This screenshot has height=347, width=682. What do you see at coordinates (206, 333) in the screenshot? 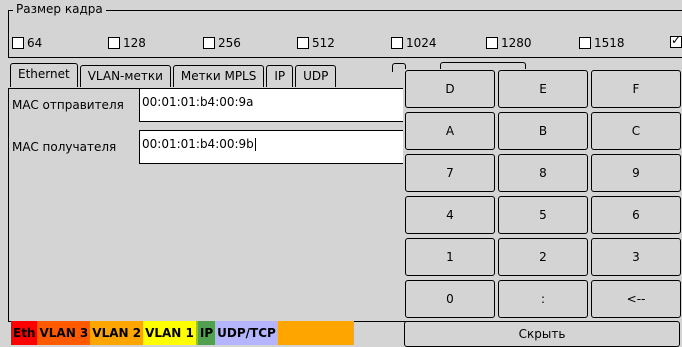
I see `status-ip: IP` at bounding box center [206, 333].